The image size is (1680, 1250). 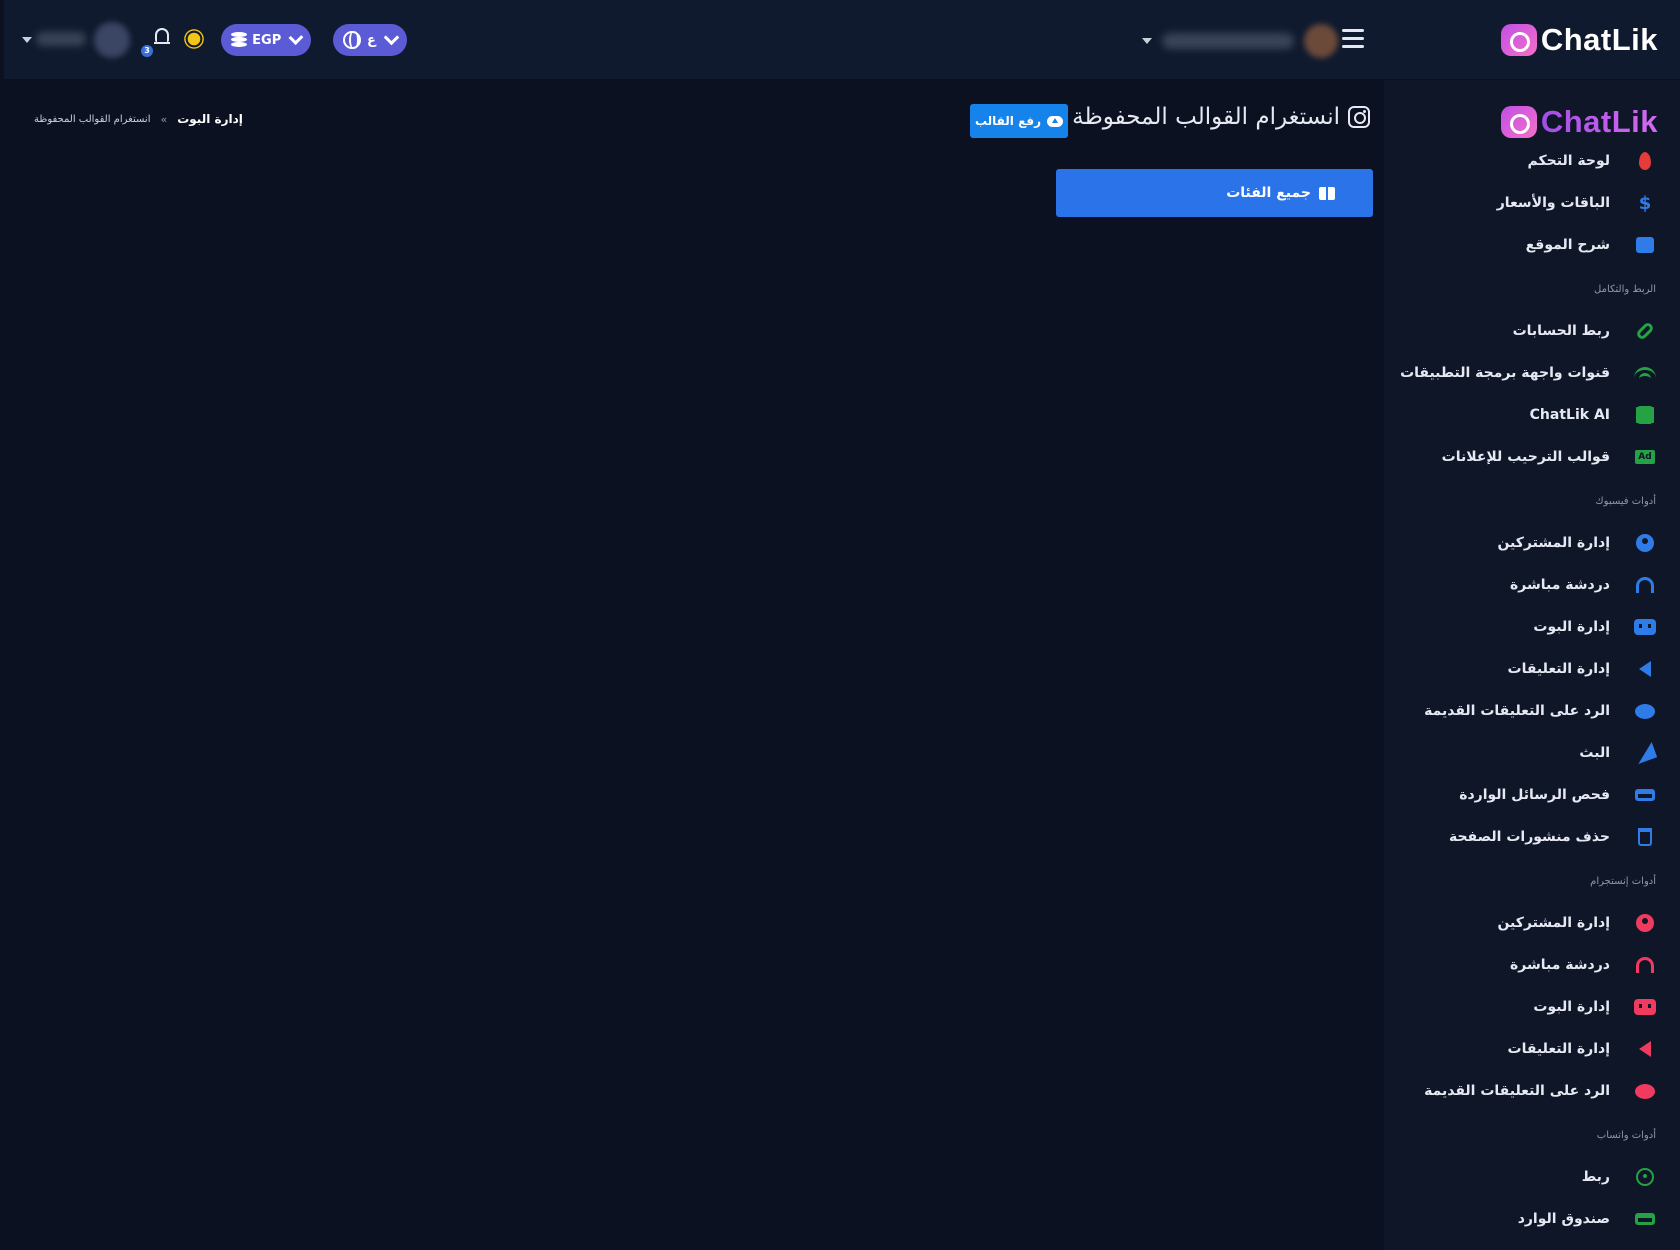 I want to click on sidebar-item-ig-comments: إدارة التعليقات, so click(x=1532, y=1049).